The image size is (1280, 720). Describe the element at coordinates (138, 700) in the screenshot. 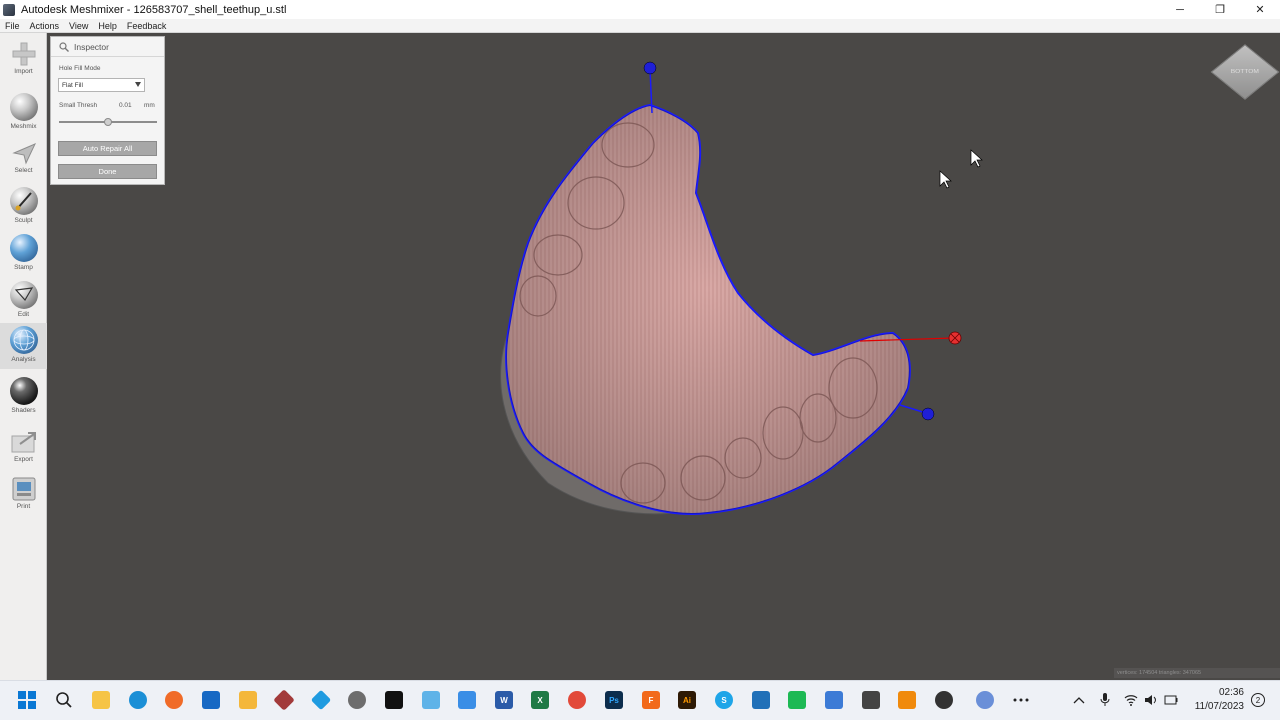

I see `edge-icon` at that location.